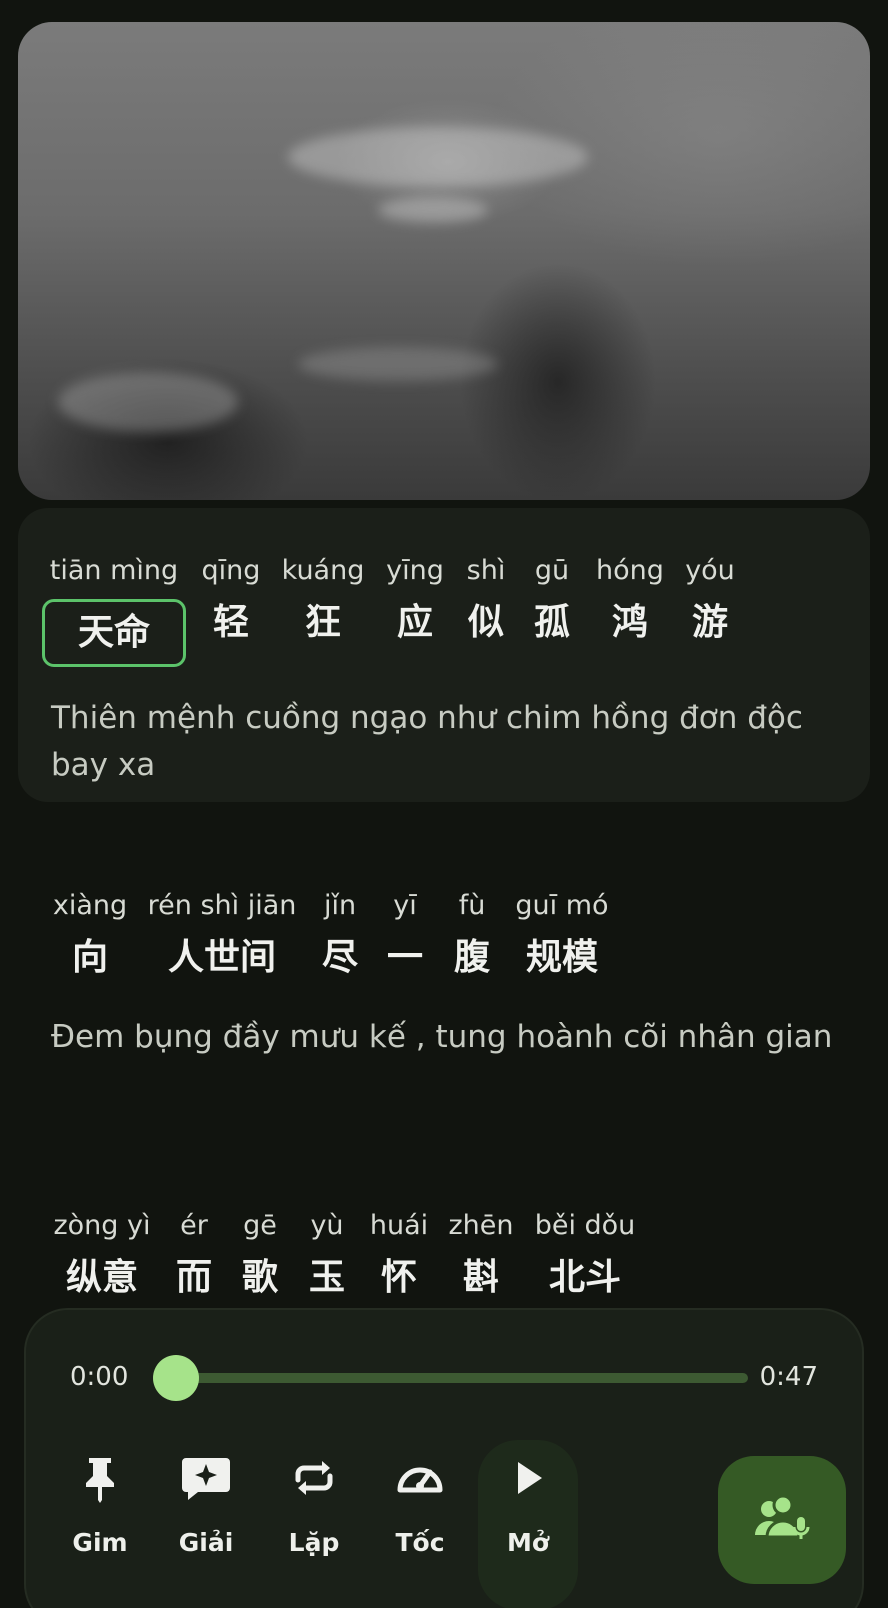  Describe the element at coordinates (562, 905) in the screenshot. I see `pinyin: guī mó` at that location.